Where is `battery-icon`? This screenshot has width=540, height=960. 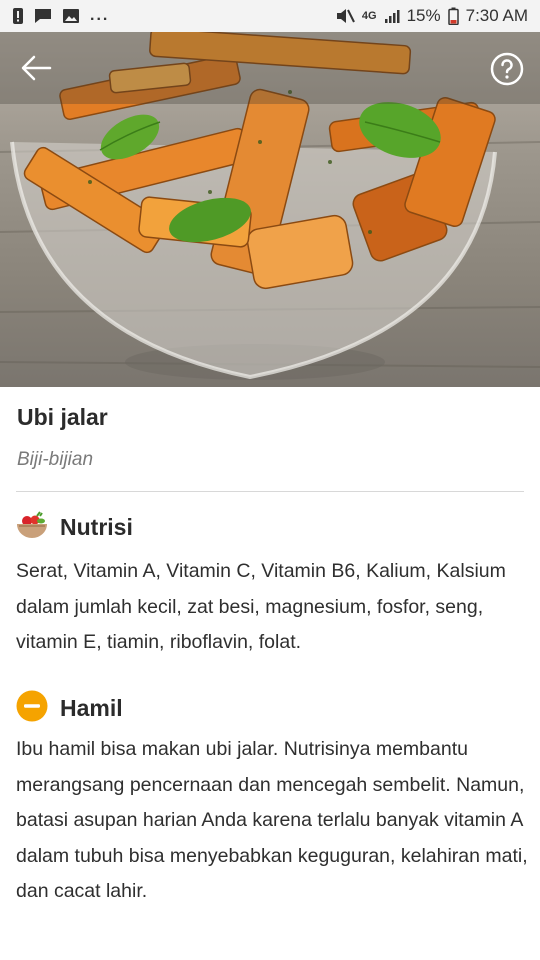
battery-icon is located at coordinates (453, 16).